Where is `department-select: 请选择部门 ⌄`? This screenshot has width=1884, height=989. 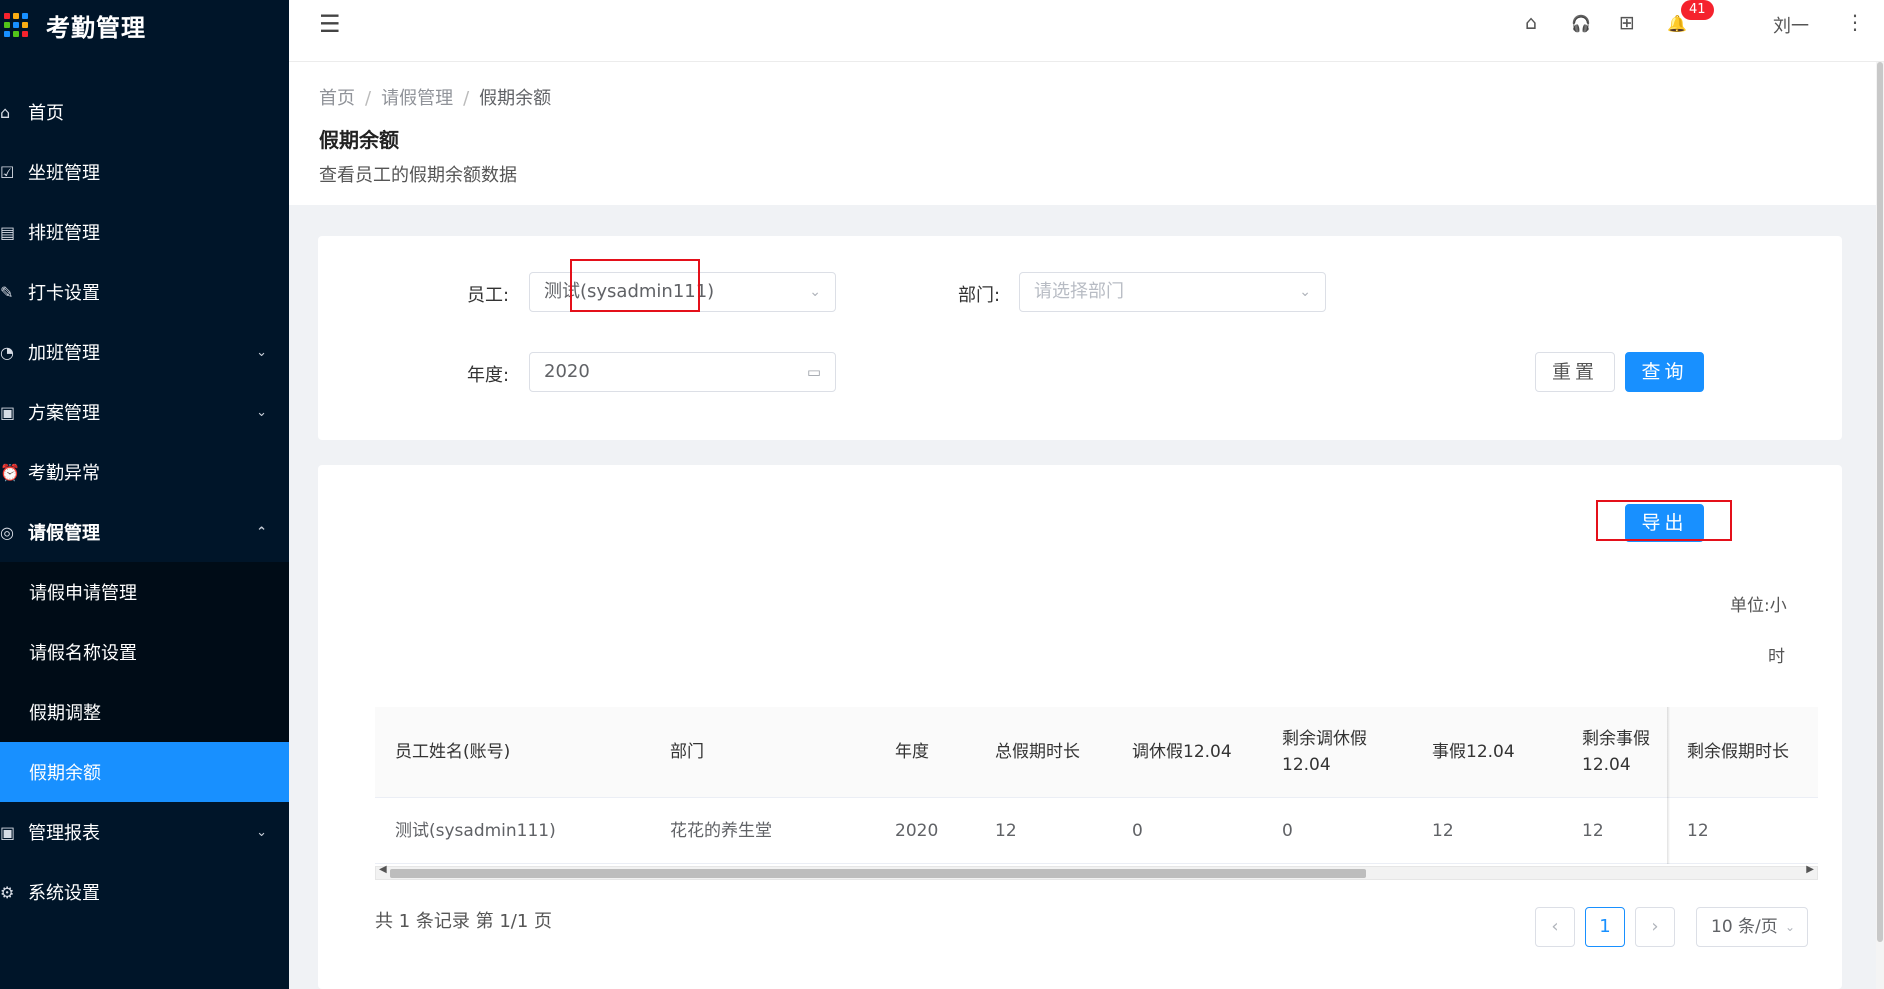 department-select: 请选择部门 ⌄ is located at coordinates (1172, 292).